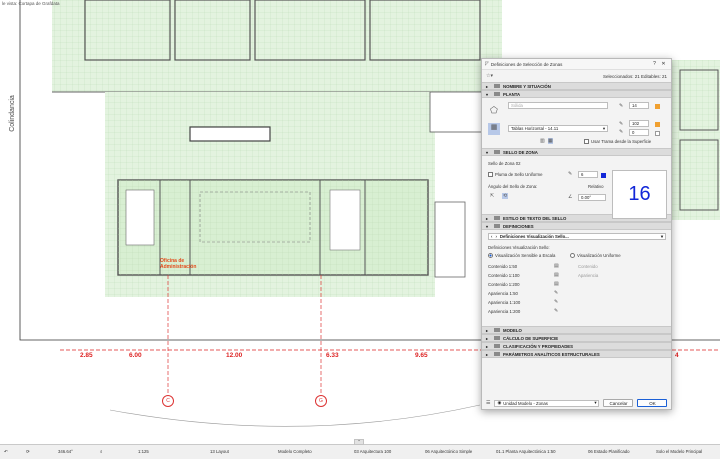  I want to click on fill-icon: ▦, so click(494, 129).